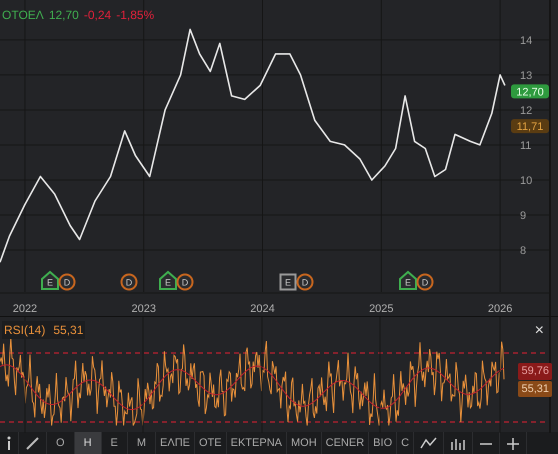 The width and height of the screenshot is (558, 454). Describe the element at coordinates (500, 309) in the screenshot. I see `x-axis-label: 2026` at that location.